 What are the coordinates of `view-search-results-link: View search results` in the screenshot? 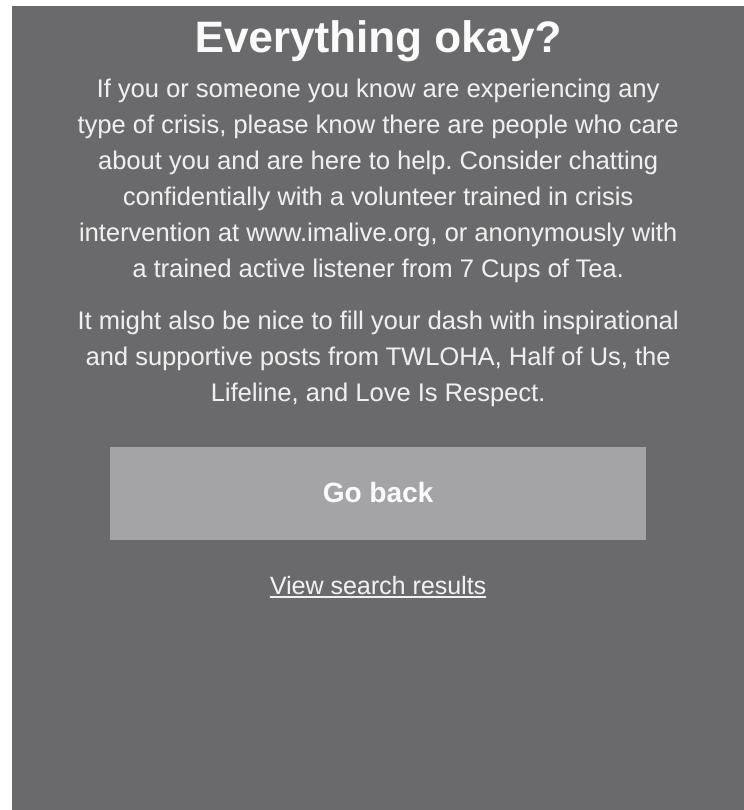 It's located at (378, 587).